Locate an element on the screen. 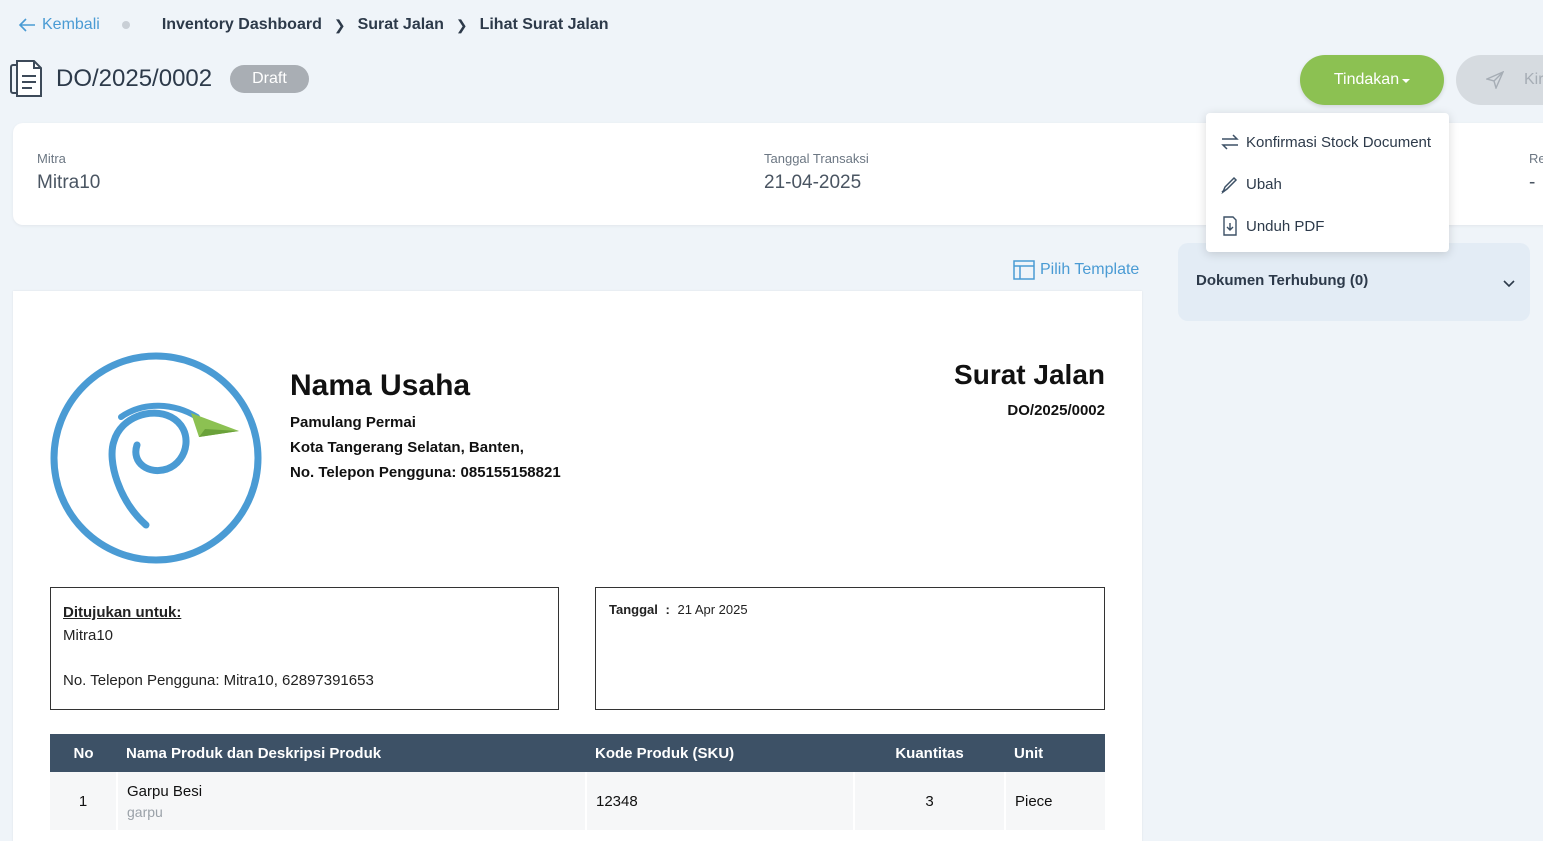 The height and width of the screenshot is (841, 1543). actions-button: Tindakan is located at coordinates (1372, 80).